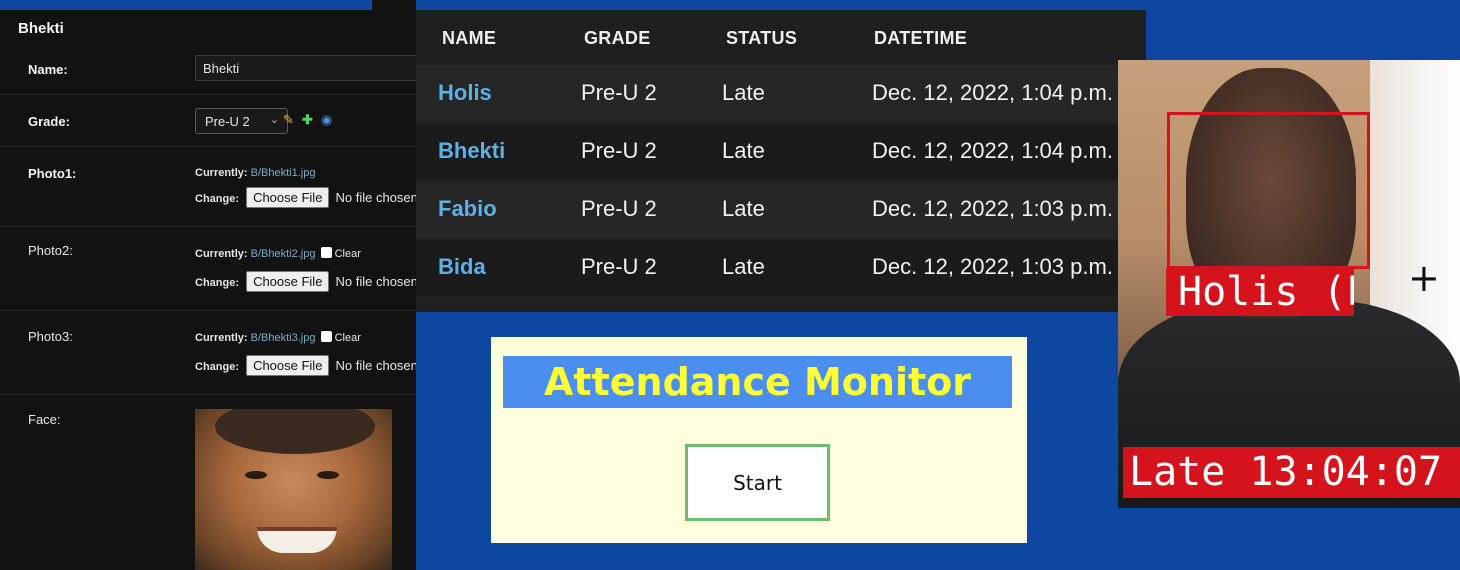 Image resolution: width=1460 pixels, height=570 pixels. What do you see at coordinates (376, 281) in the screenshot?
I see `photo2-no-file-text: No file chosen` at bounding box center [376, 281].